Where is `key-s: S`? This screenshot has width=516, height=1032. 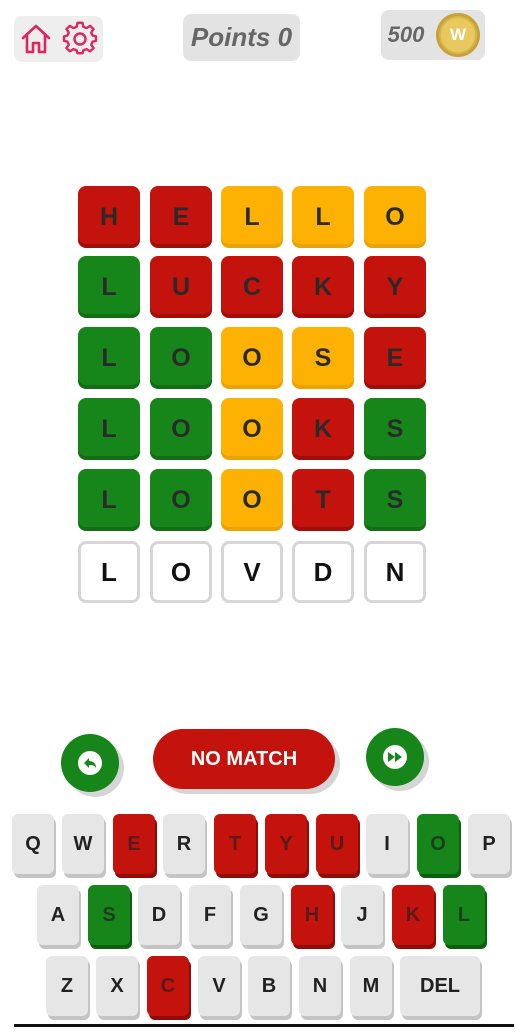 key-s: S is located at coordinates (109, 915).